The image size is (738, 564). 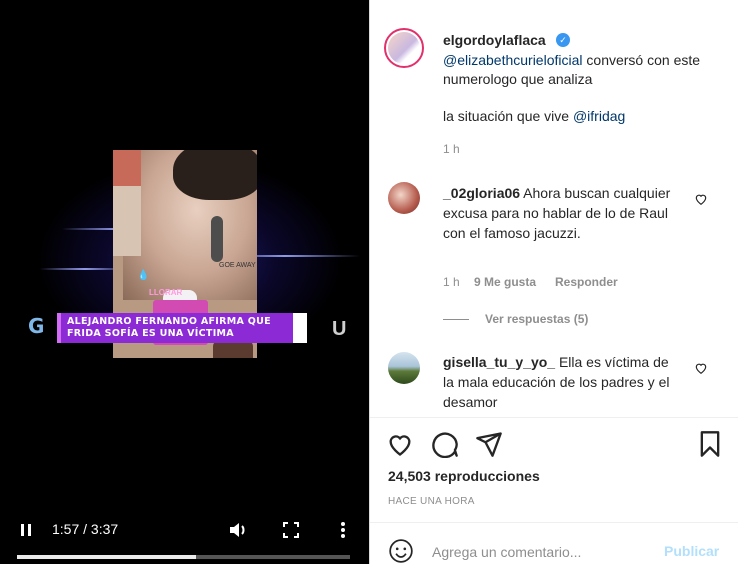 I want to click on verified-badge-icon: ✓, so click(x=563, y=40).